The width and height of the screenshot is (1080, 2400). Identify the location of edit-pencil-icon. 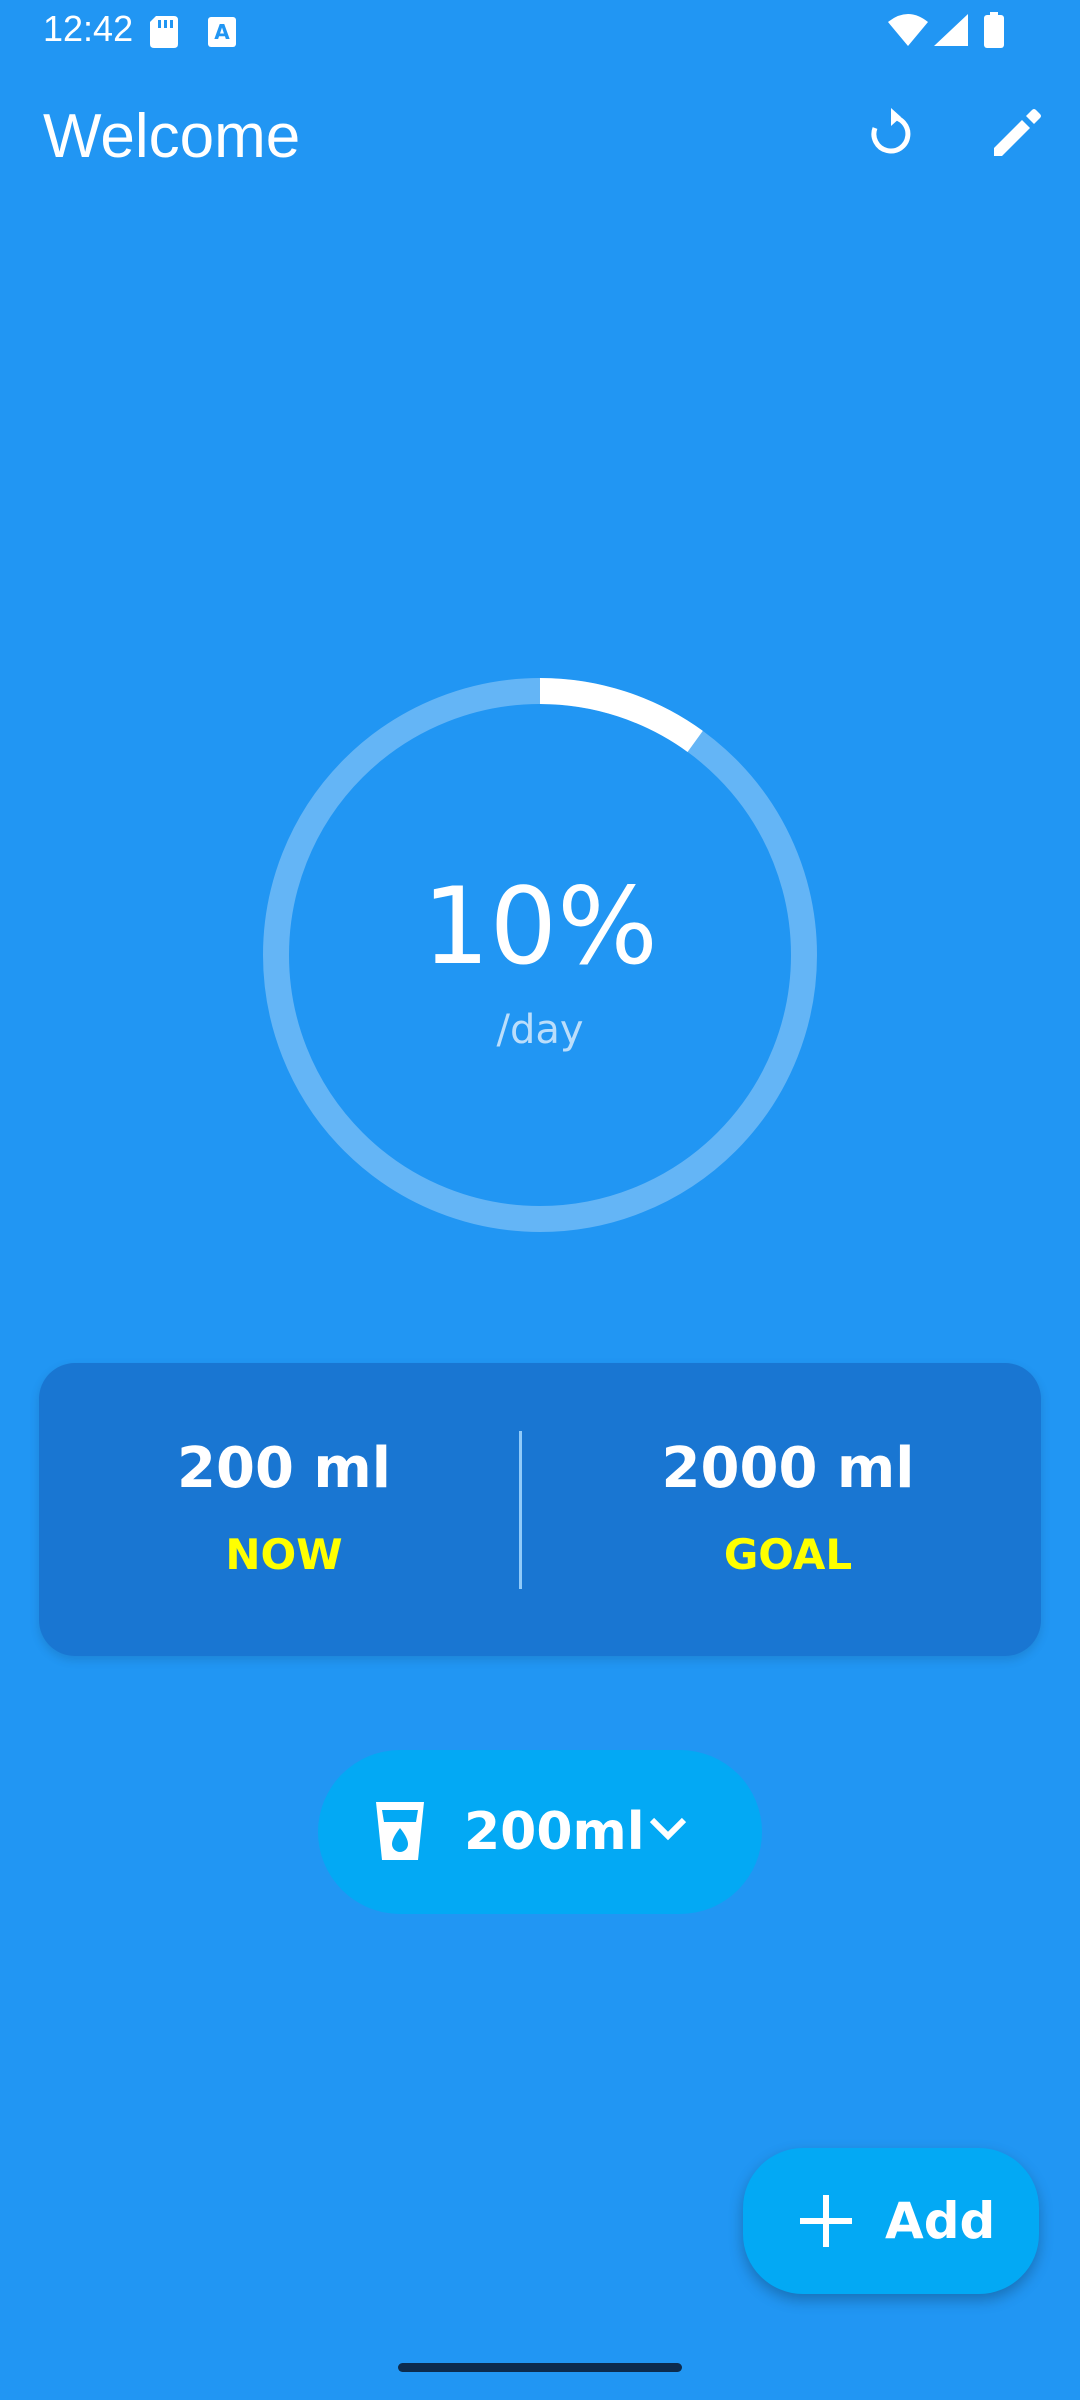
(1016, 136).